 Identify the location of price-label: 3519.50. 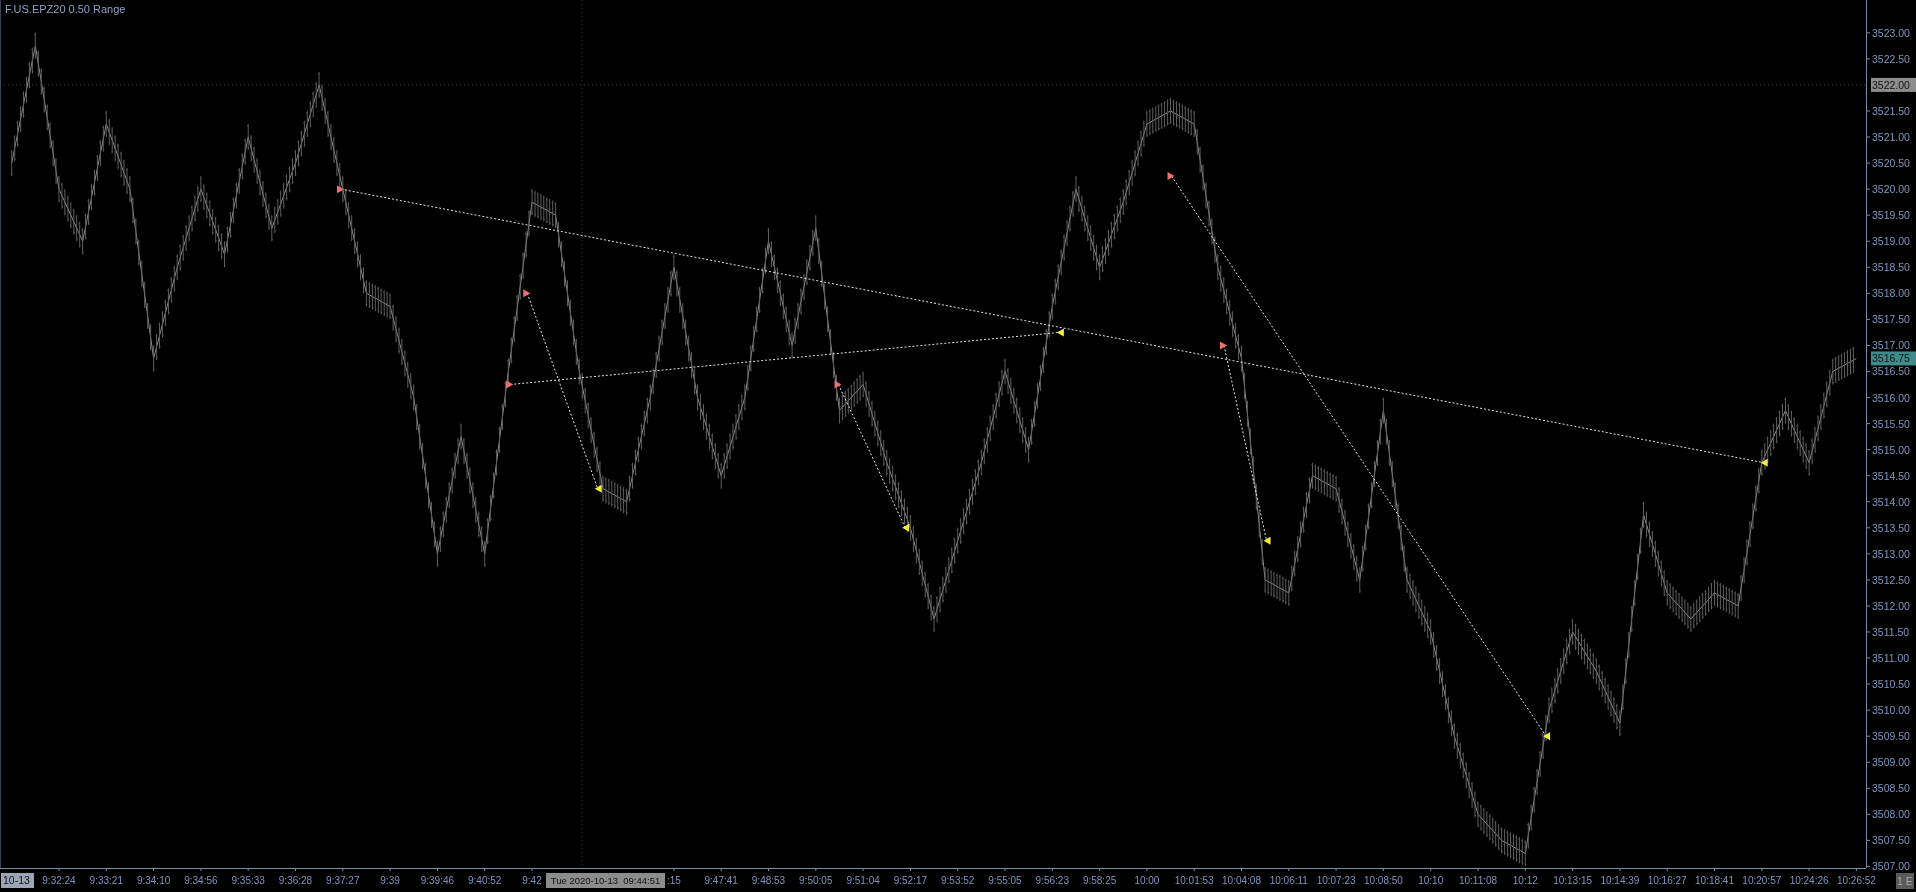
(1891, 215).